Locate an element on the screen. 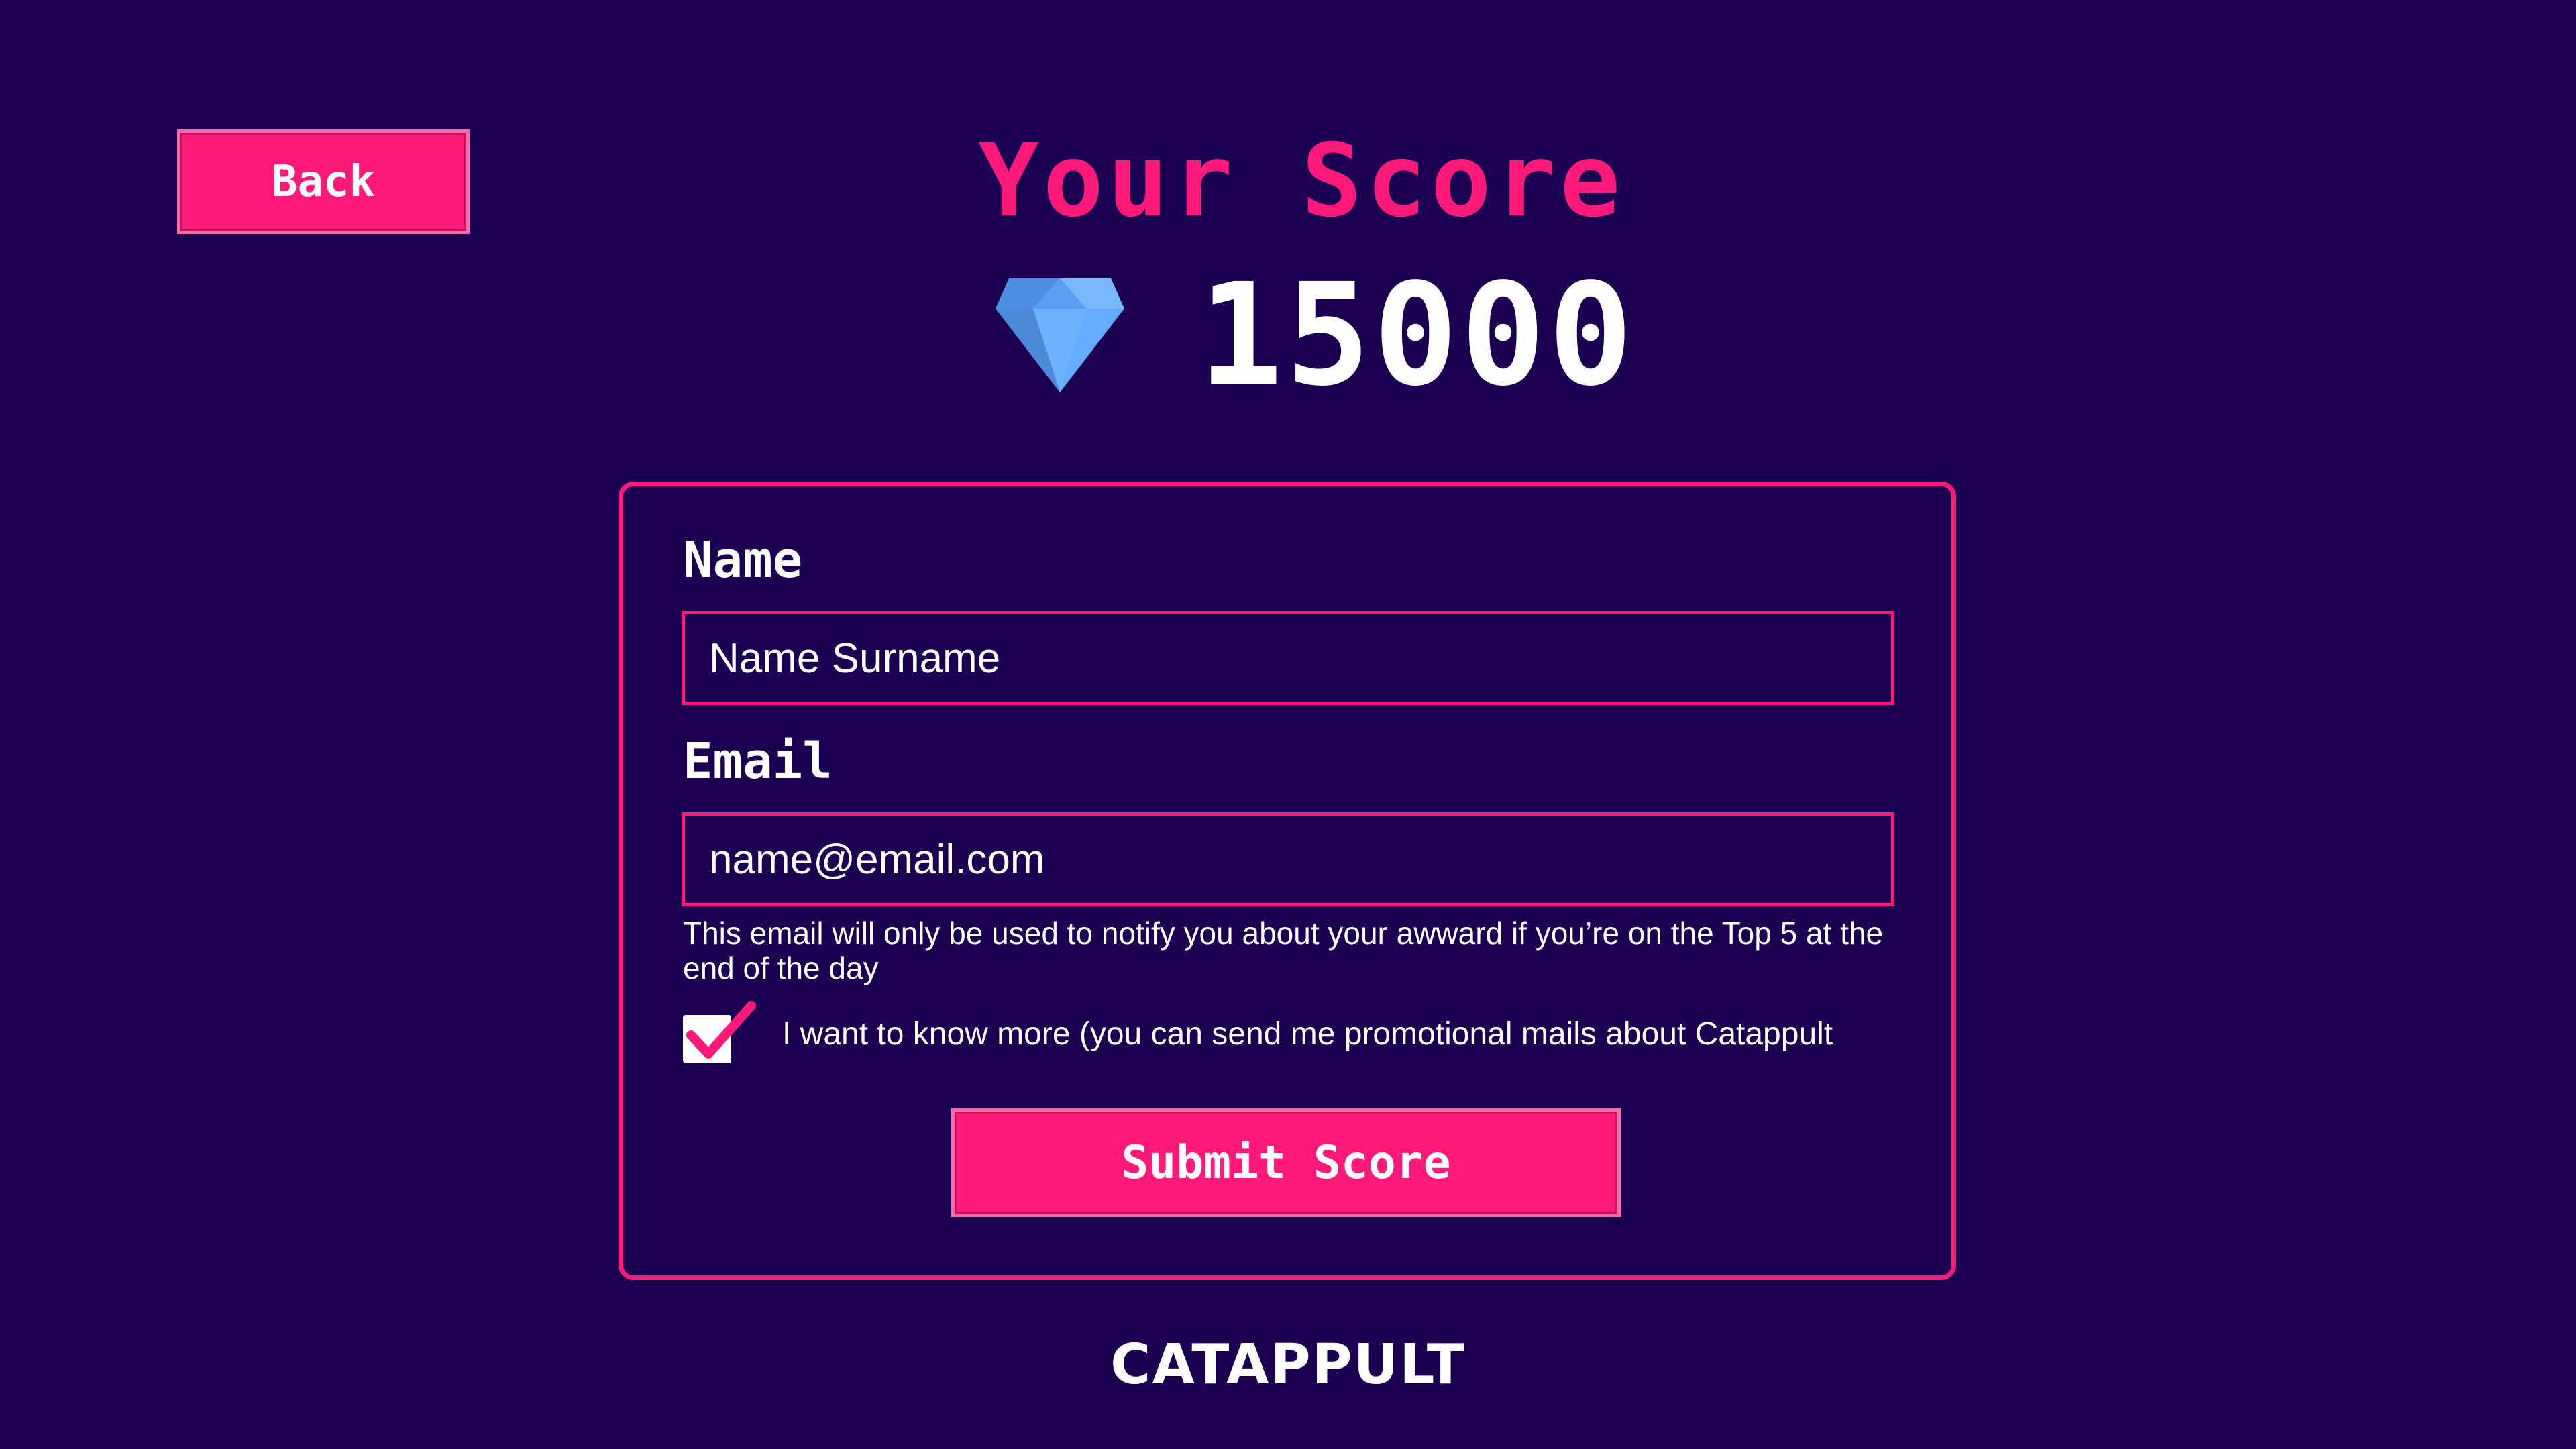 The height and width of the screenshot is (1449, 2576). email-input is located at coordinates (1288, 859).